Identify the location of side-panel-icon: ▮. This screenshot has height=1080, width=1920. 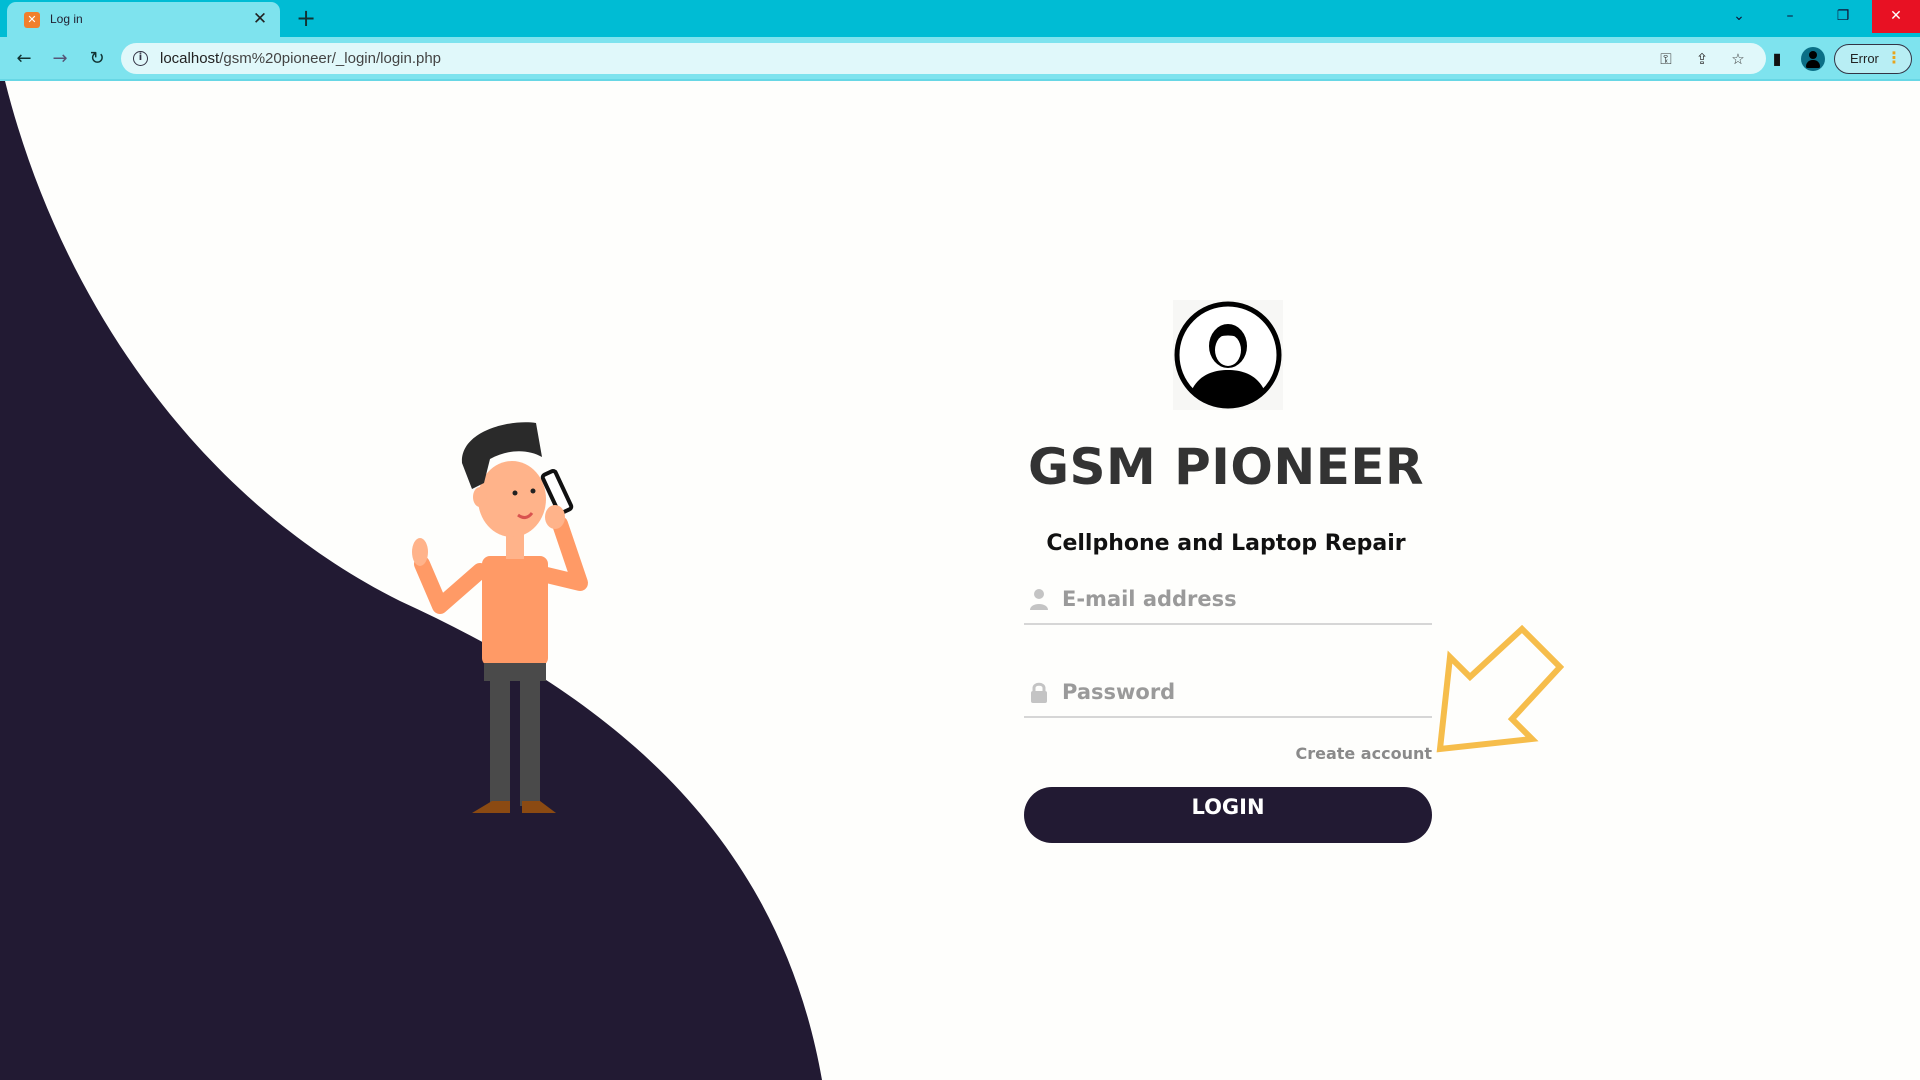
(1777, 59).